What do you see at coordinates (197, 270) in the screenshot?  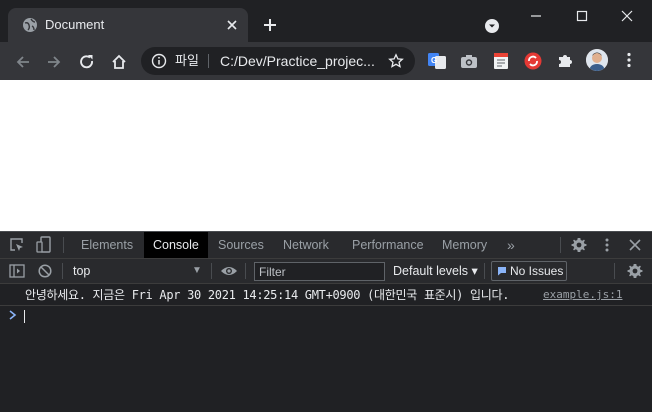 I see `chevron-down-icon: ▼` at bounding box center [197, 270].